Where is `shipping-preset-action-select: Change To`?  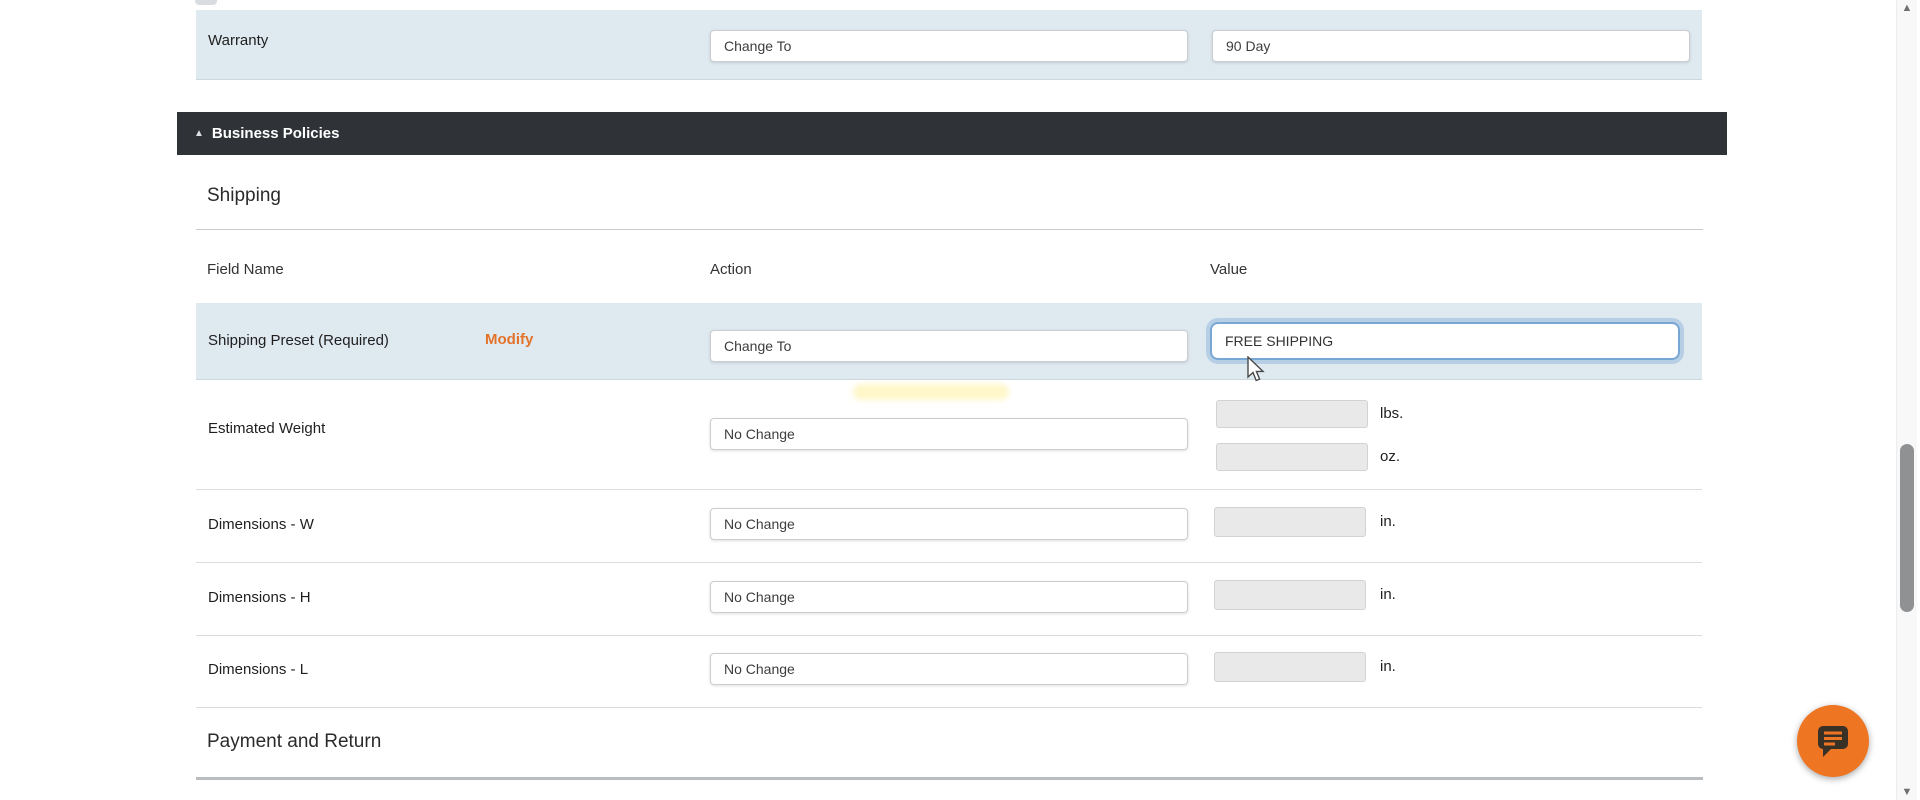
shipping-preset-action-select: Change To is located at coordinates (949, 346).